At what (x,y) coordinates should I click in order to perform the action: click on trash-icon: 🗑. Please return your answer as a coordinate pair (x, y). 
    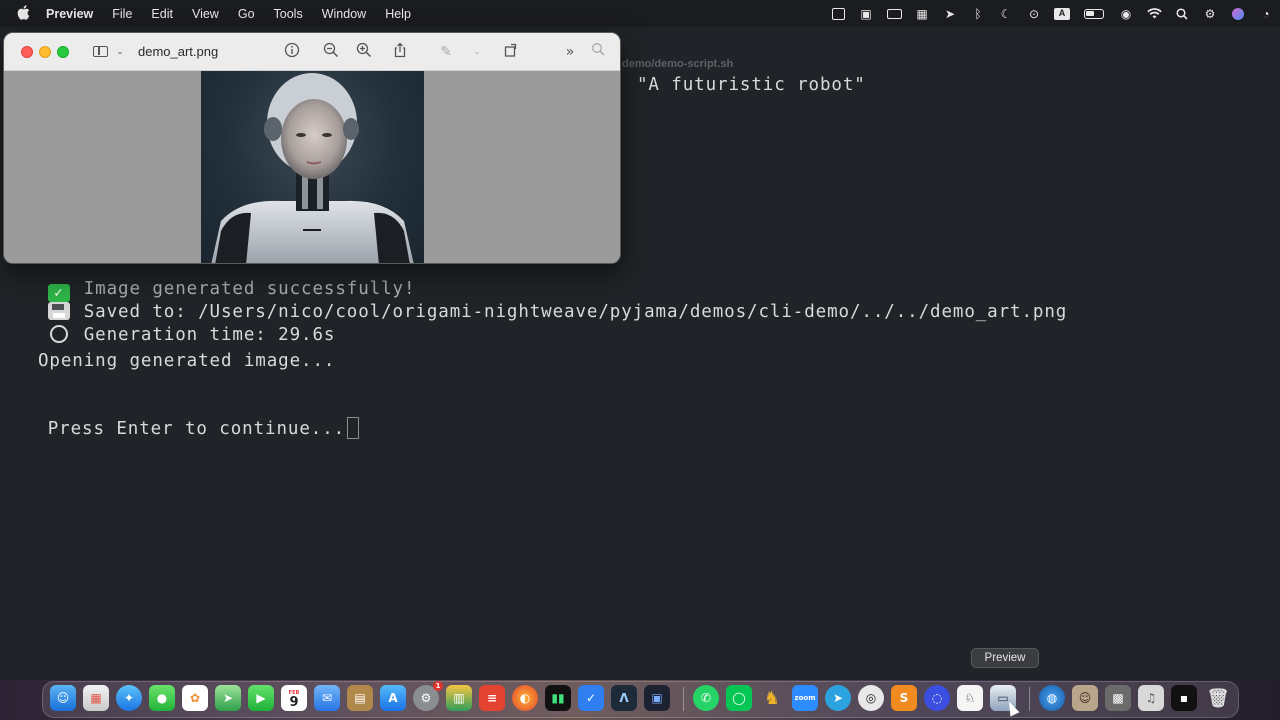
    Looking at the image, I should click on (1218, 698).